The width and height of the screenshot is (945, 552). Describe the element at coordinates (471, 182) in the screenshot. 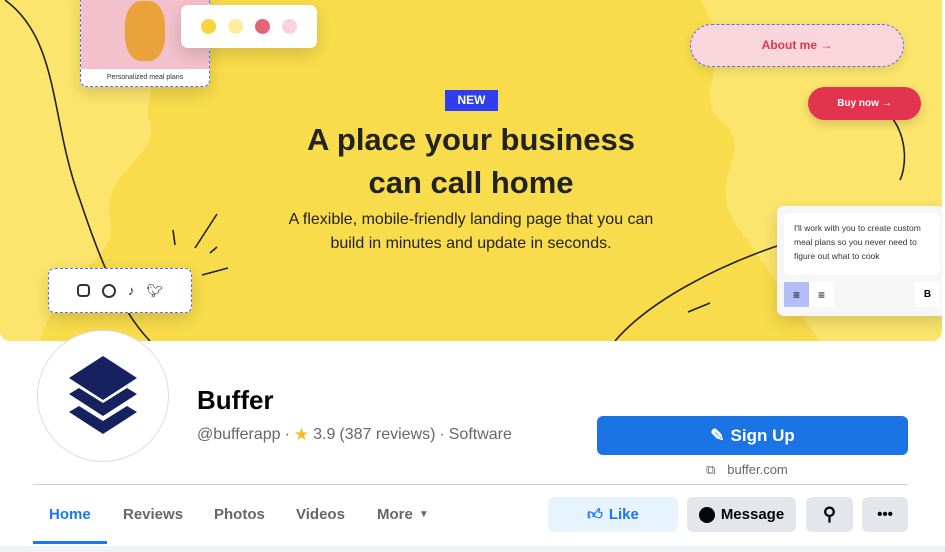

I see `headline-line: can call home` at that location.